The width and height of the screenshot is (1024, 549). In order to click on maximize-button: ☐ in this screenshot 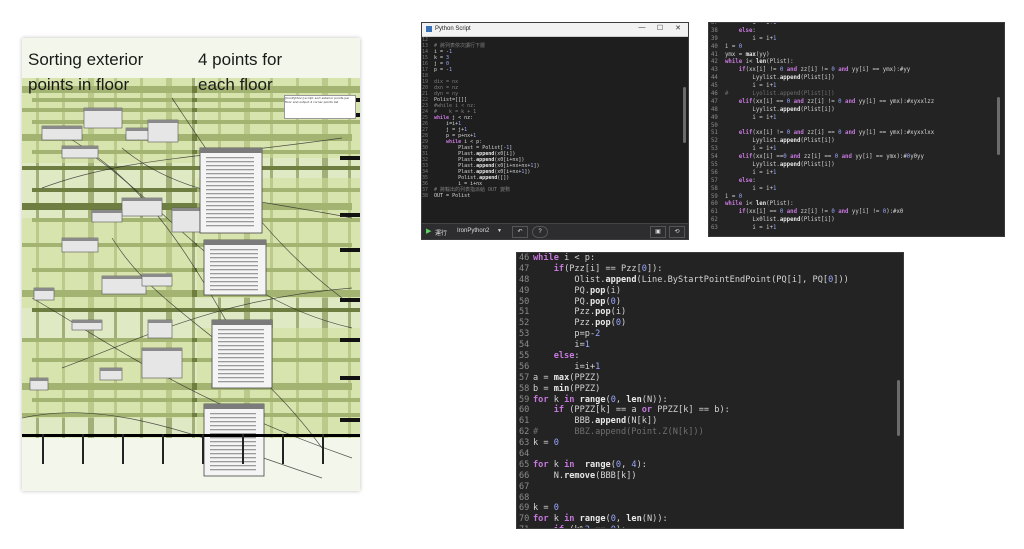, I will do `click(660, 28)`.